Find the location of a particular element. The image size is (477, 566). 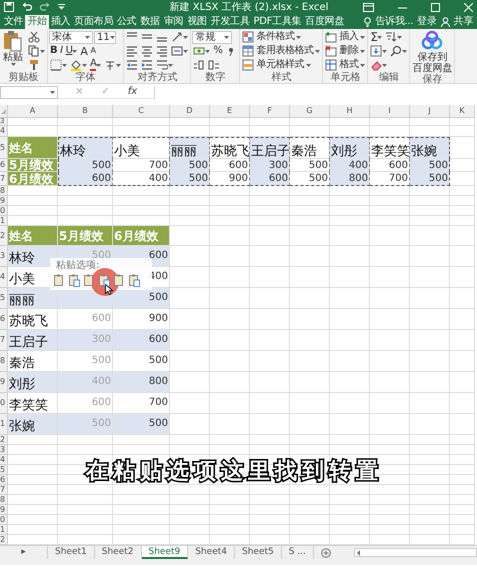

ribbon-tab: 数据 is located at coordinates (150, 22).